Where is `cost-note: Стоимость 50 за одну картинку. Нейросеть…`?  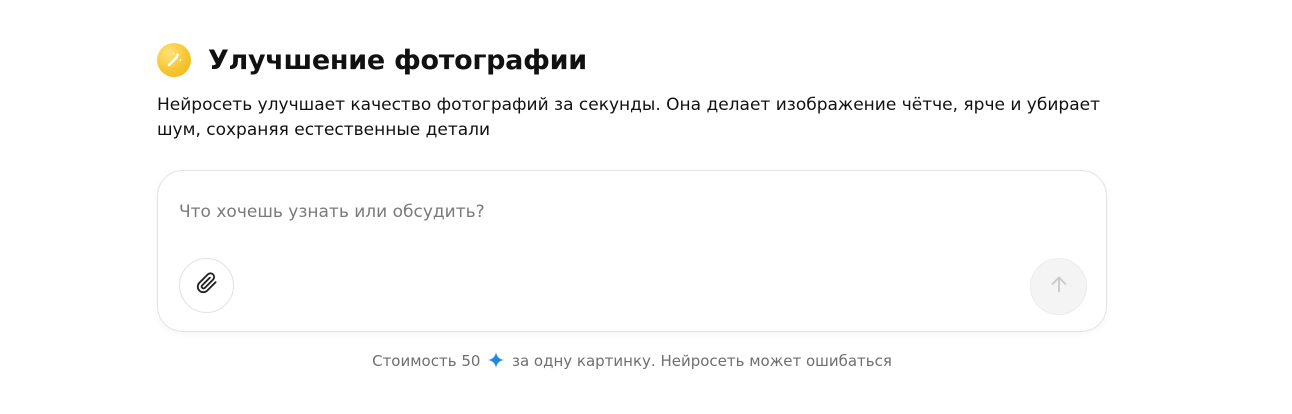 cost-note: Стоимость 50 за одну картинку. Нейросеть… is located at coordinates (632, 362).